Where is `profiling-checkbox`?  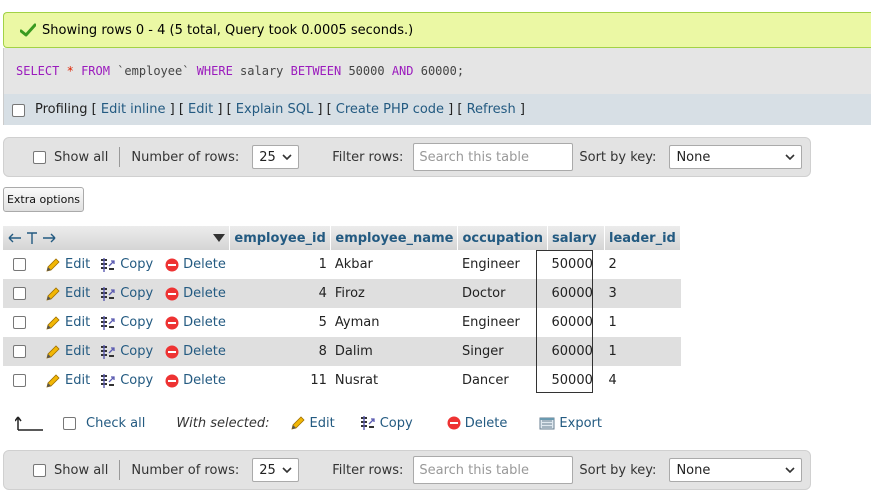
profiling-checkbox is located at coordinates (18, 110).